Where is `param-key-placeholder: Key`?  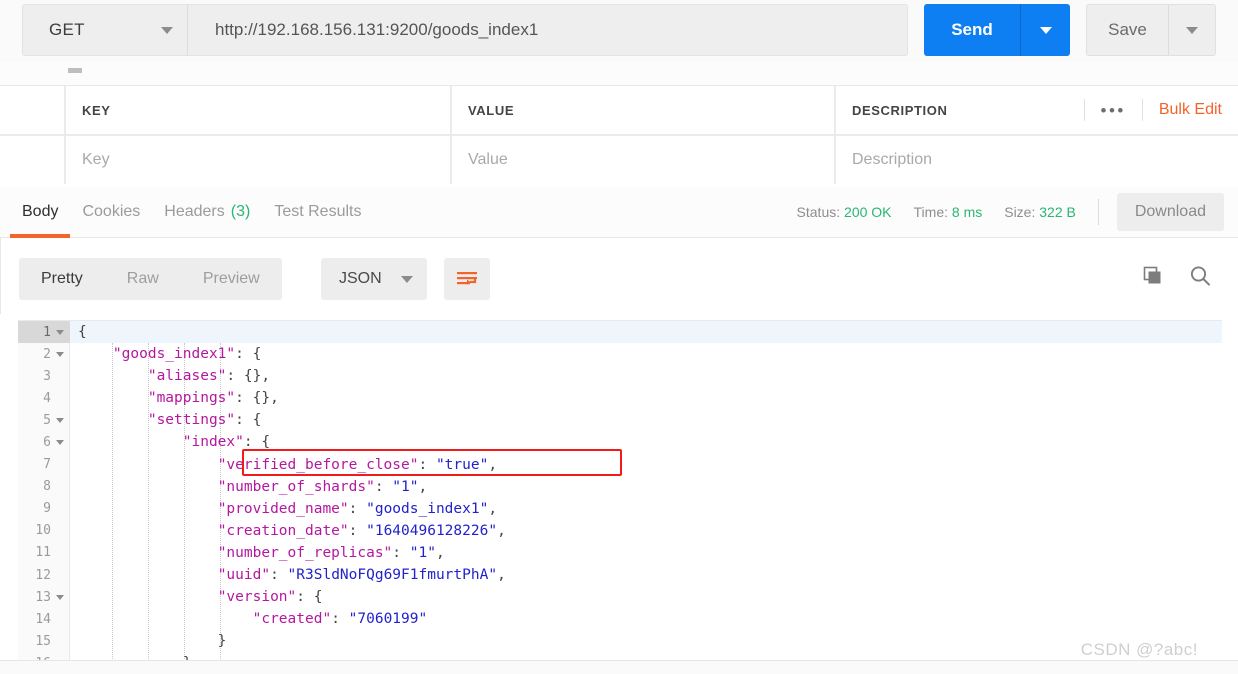
param-key-placeholder: Key is located at coordinates (96, 159).